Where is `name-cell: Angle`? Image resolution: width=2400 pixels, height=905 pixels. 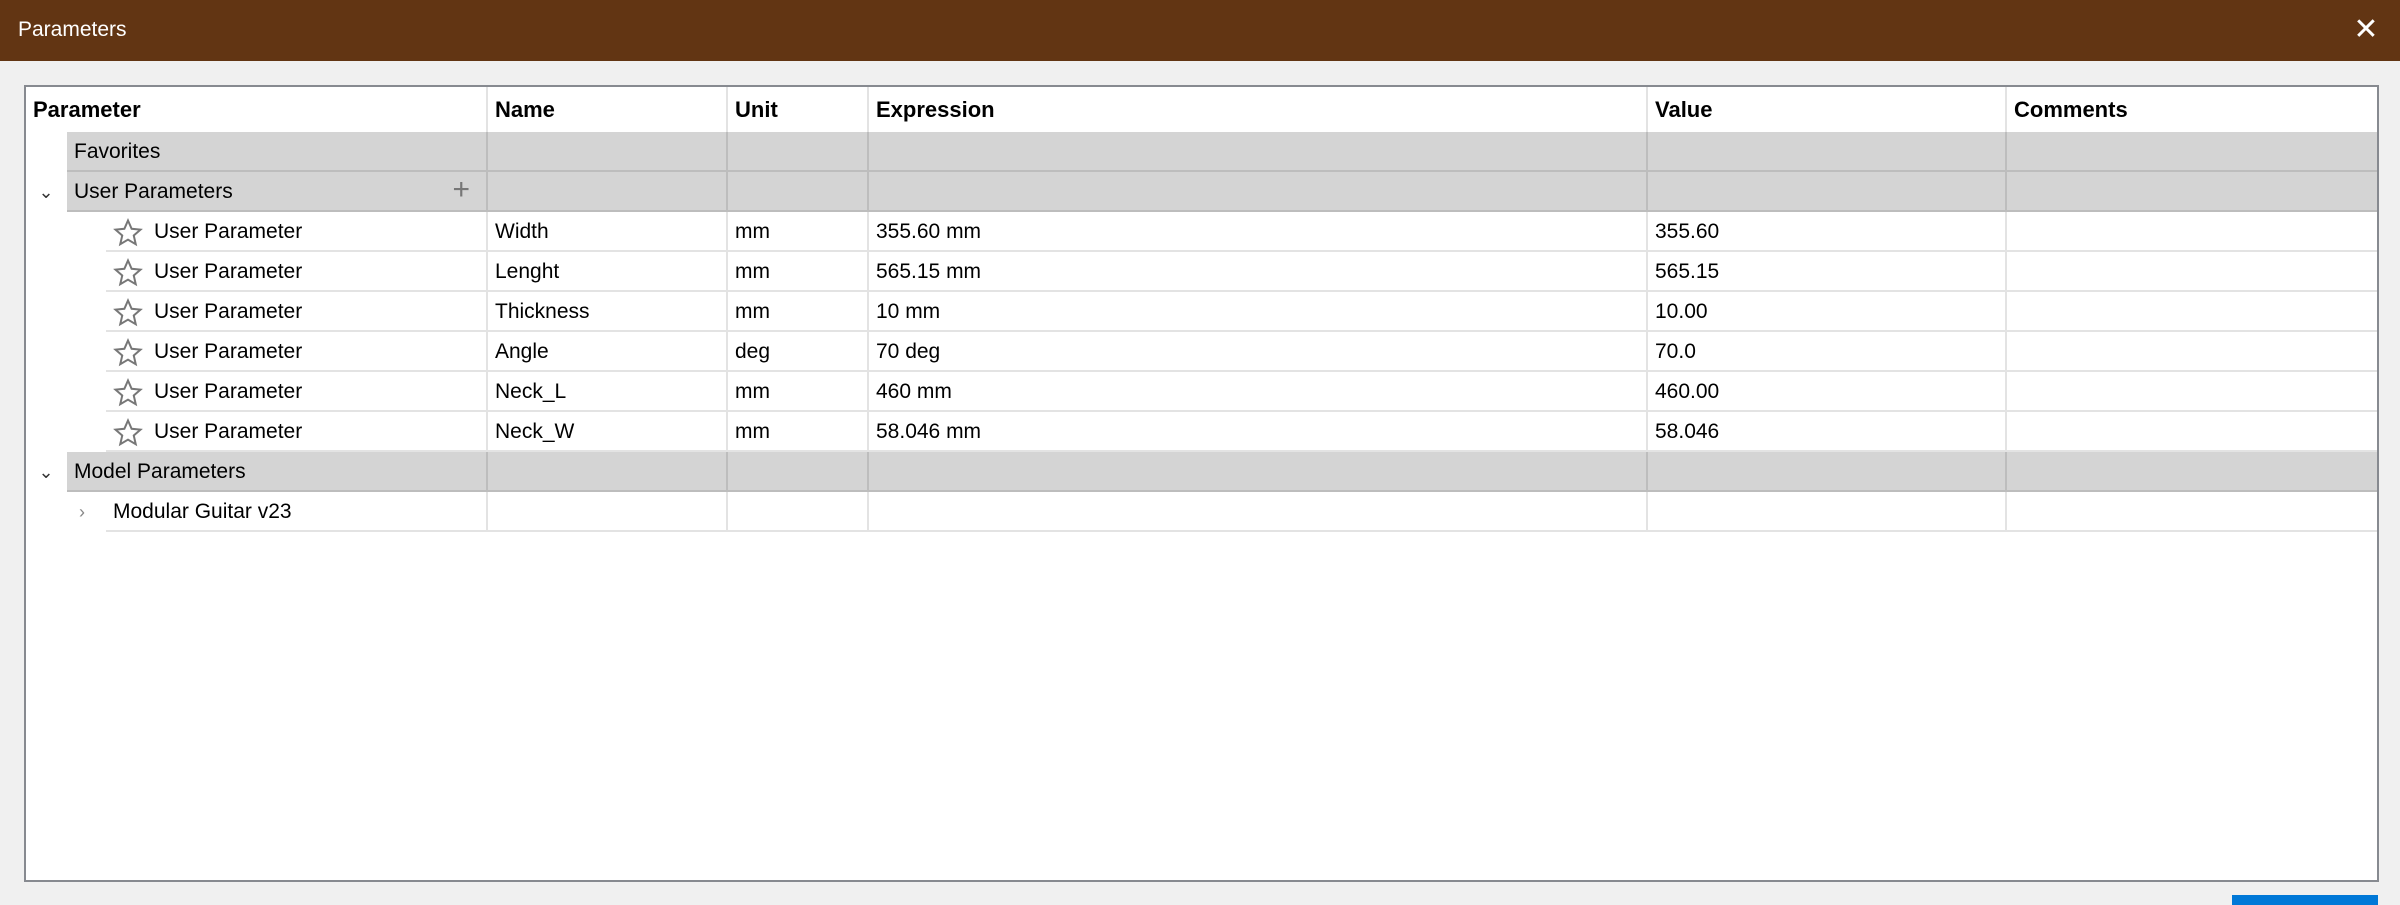 name-cell: Angle is located at coordinates (608, 352).